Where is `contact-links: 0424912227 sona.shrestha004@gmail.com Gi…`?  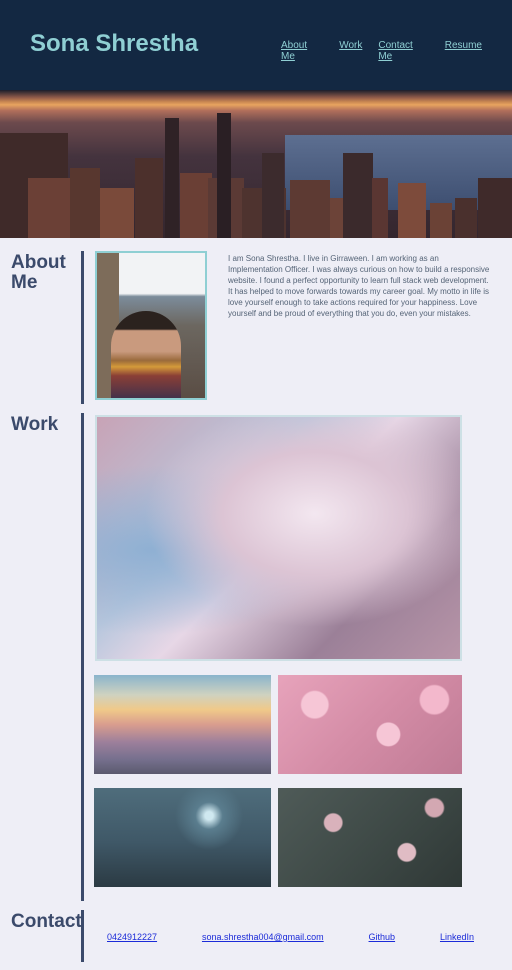
contact-links: 0424912227 sona.shrestha004@gmail.com Gi… is located at coordinates (290, 937).